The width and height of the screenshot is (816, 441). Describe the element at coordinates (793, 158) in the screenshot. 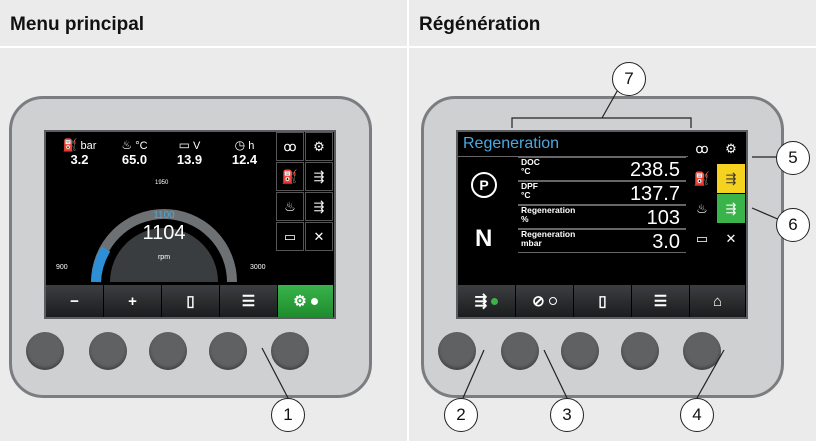

I see `callout-5: 5` at that location.